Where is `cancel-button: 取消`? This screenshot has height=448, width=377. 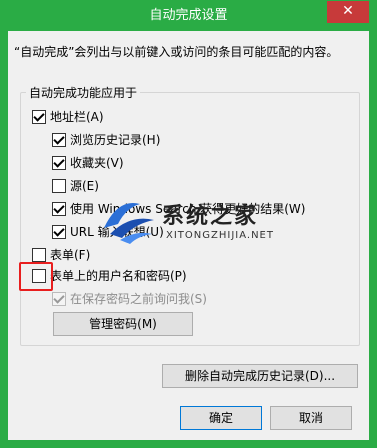
cancel-button: 取消 is located at coordinates (311, 418).